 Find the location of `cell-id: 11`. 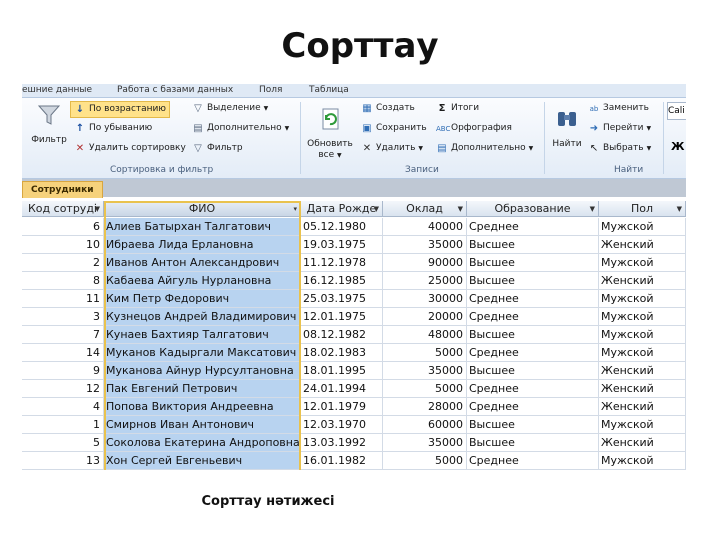

cell-id: 11 is located at coordinates (63, 299).